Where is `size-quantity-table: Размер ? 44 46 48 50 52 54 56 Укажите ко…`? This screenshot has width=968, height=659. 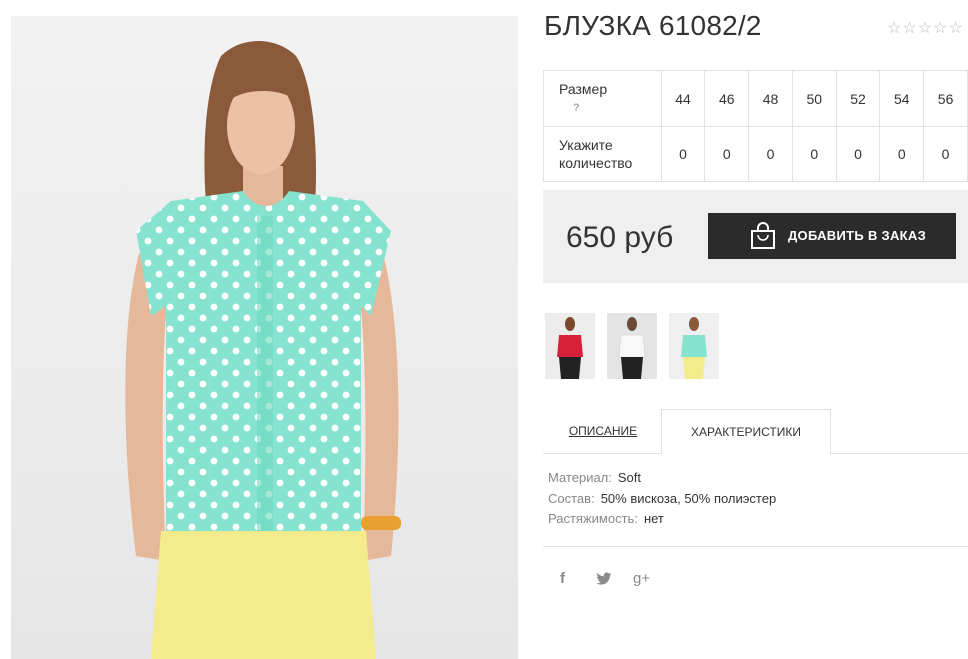
size-quantity-table: Размер ? 44 46 48 50 52 54 56 Укажите ко… is located at coordinates (755, 126).